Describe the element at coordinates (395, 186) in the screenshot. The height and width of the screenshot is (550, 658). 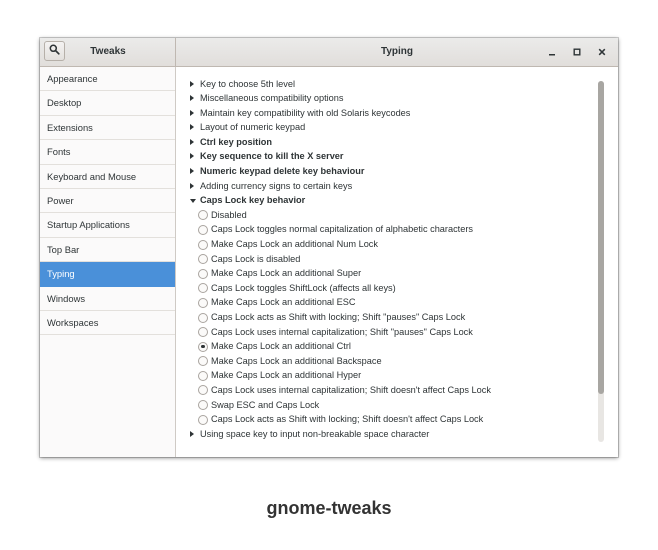
I see `option-group-row: Adding currency signs to certain keys` at that location.